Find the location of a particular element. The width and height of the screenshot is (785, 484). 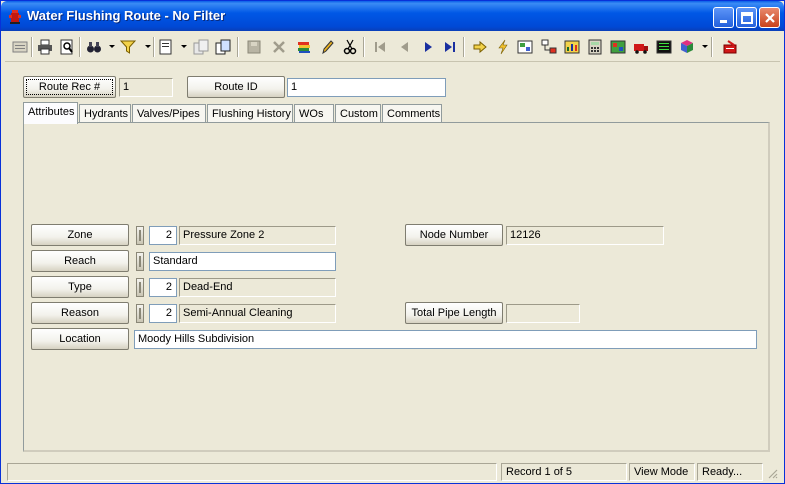

new-record-button is located at coordinates (166, 47).